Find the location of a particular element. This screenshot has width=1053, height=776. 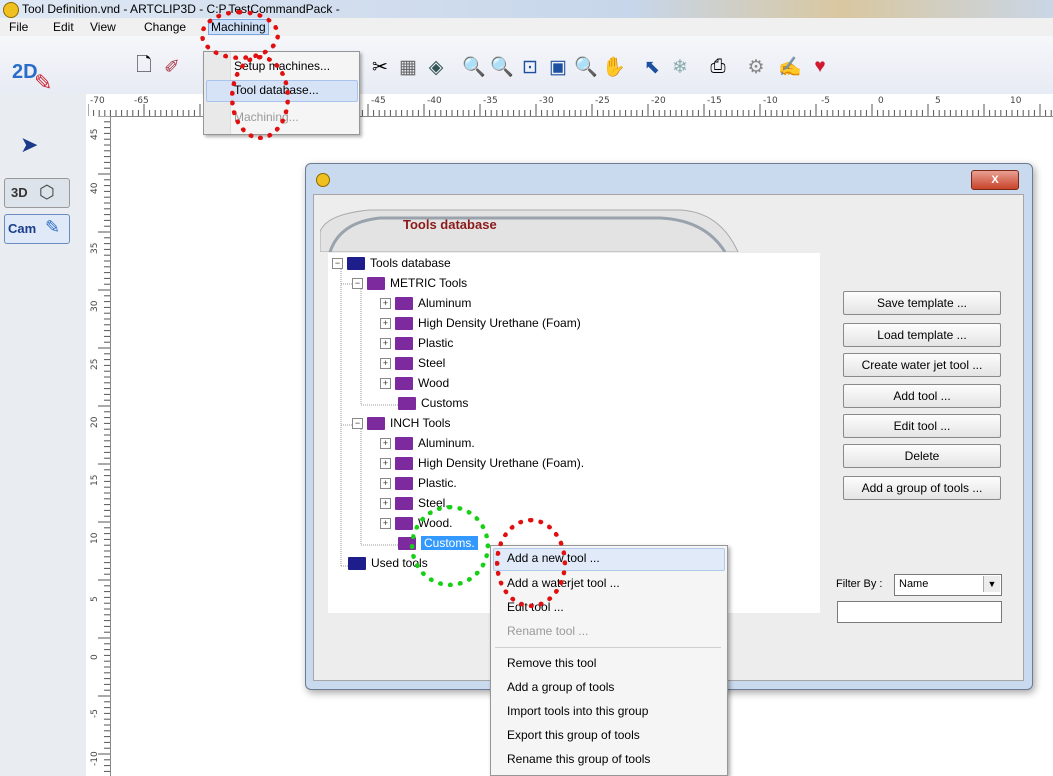

tree-node-inch: − INCH Tools is located at coordinates (401, 423).